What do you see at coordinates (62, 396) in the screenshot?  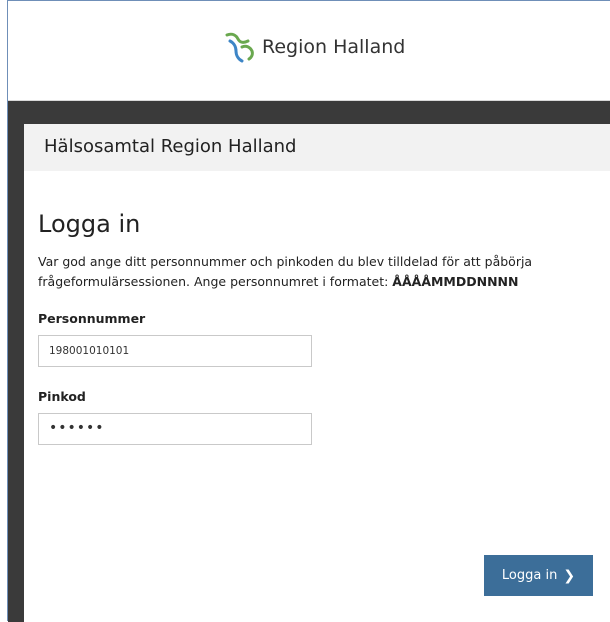 I see `pinkod-label: Pinkod` at bounding box center [62, 396].